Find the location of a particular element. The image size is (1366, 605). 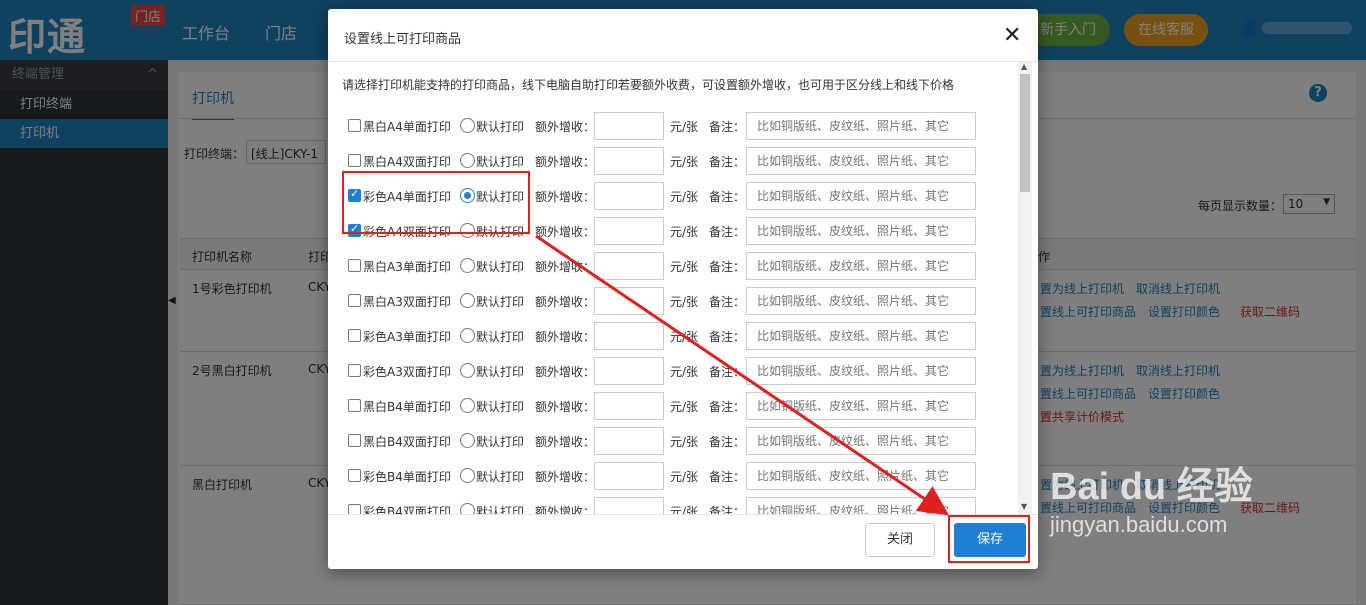

baidu-jingyan-watermark: Bai du 经验 jingyan.baidu.com is located at coordinates (1151, 496).